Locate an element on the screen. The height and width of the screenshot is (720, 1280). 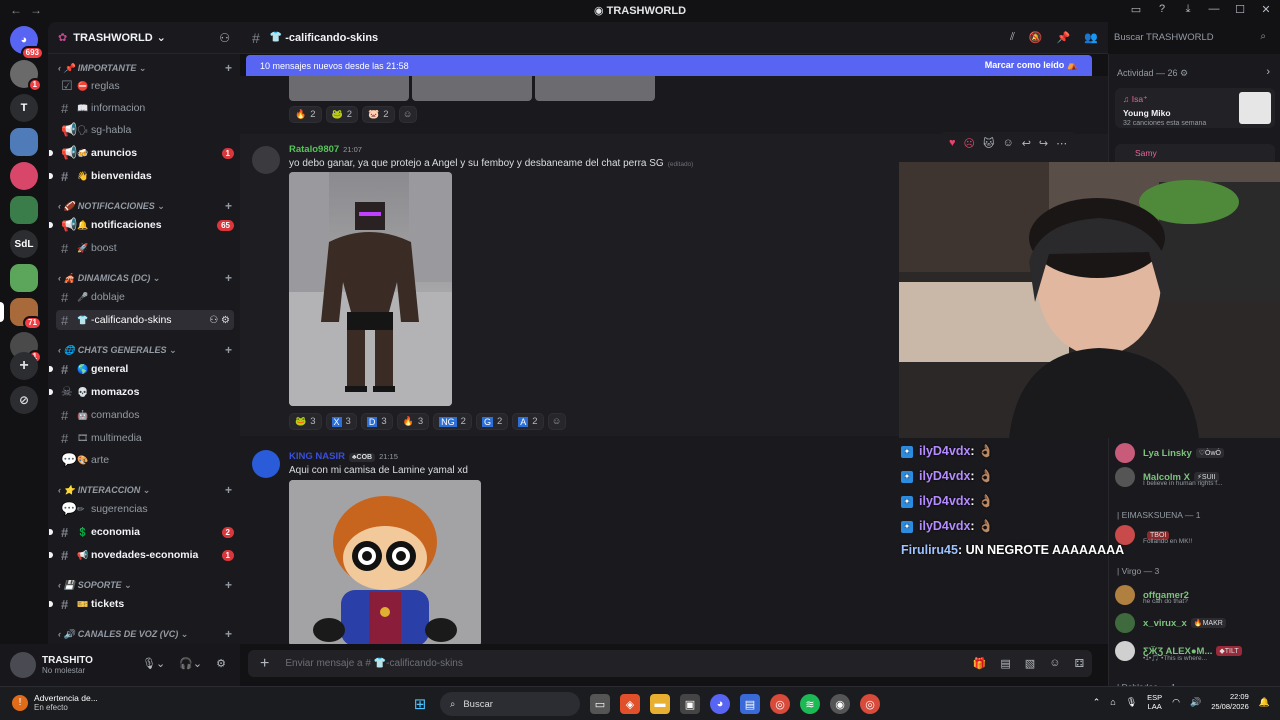
gift-icon: 🎁 is located at coordinates (980, 663).